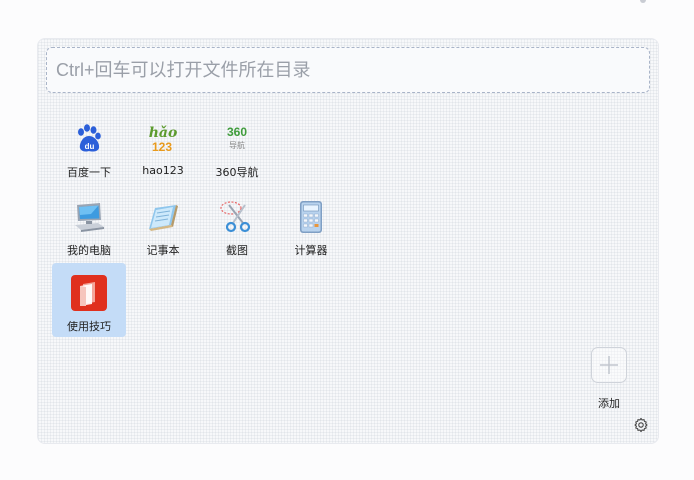 Image resolution: width=694 pixels, height=480 pixels. I want to click on computer-icon, so click(89, 217).